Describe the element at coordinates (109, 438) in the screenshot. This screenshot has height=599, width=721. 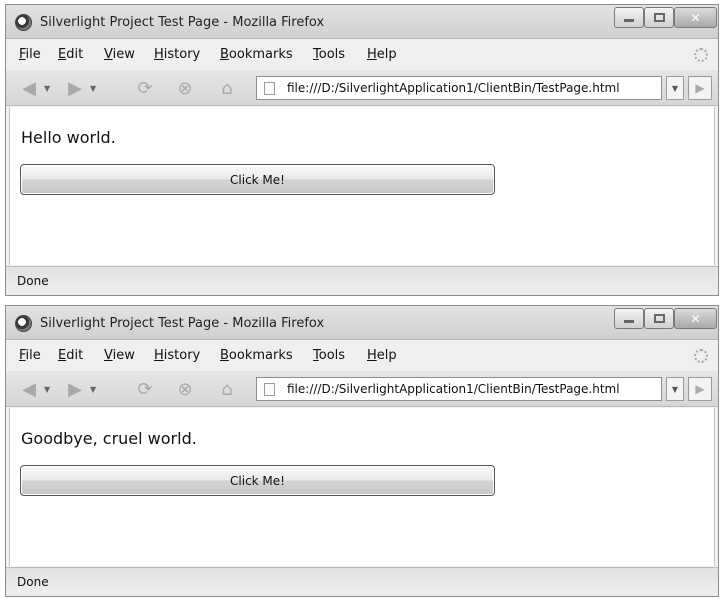
I see `message-text: Goodbye, cruel world.` at that location.